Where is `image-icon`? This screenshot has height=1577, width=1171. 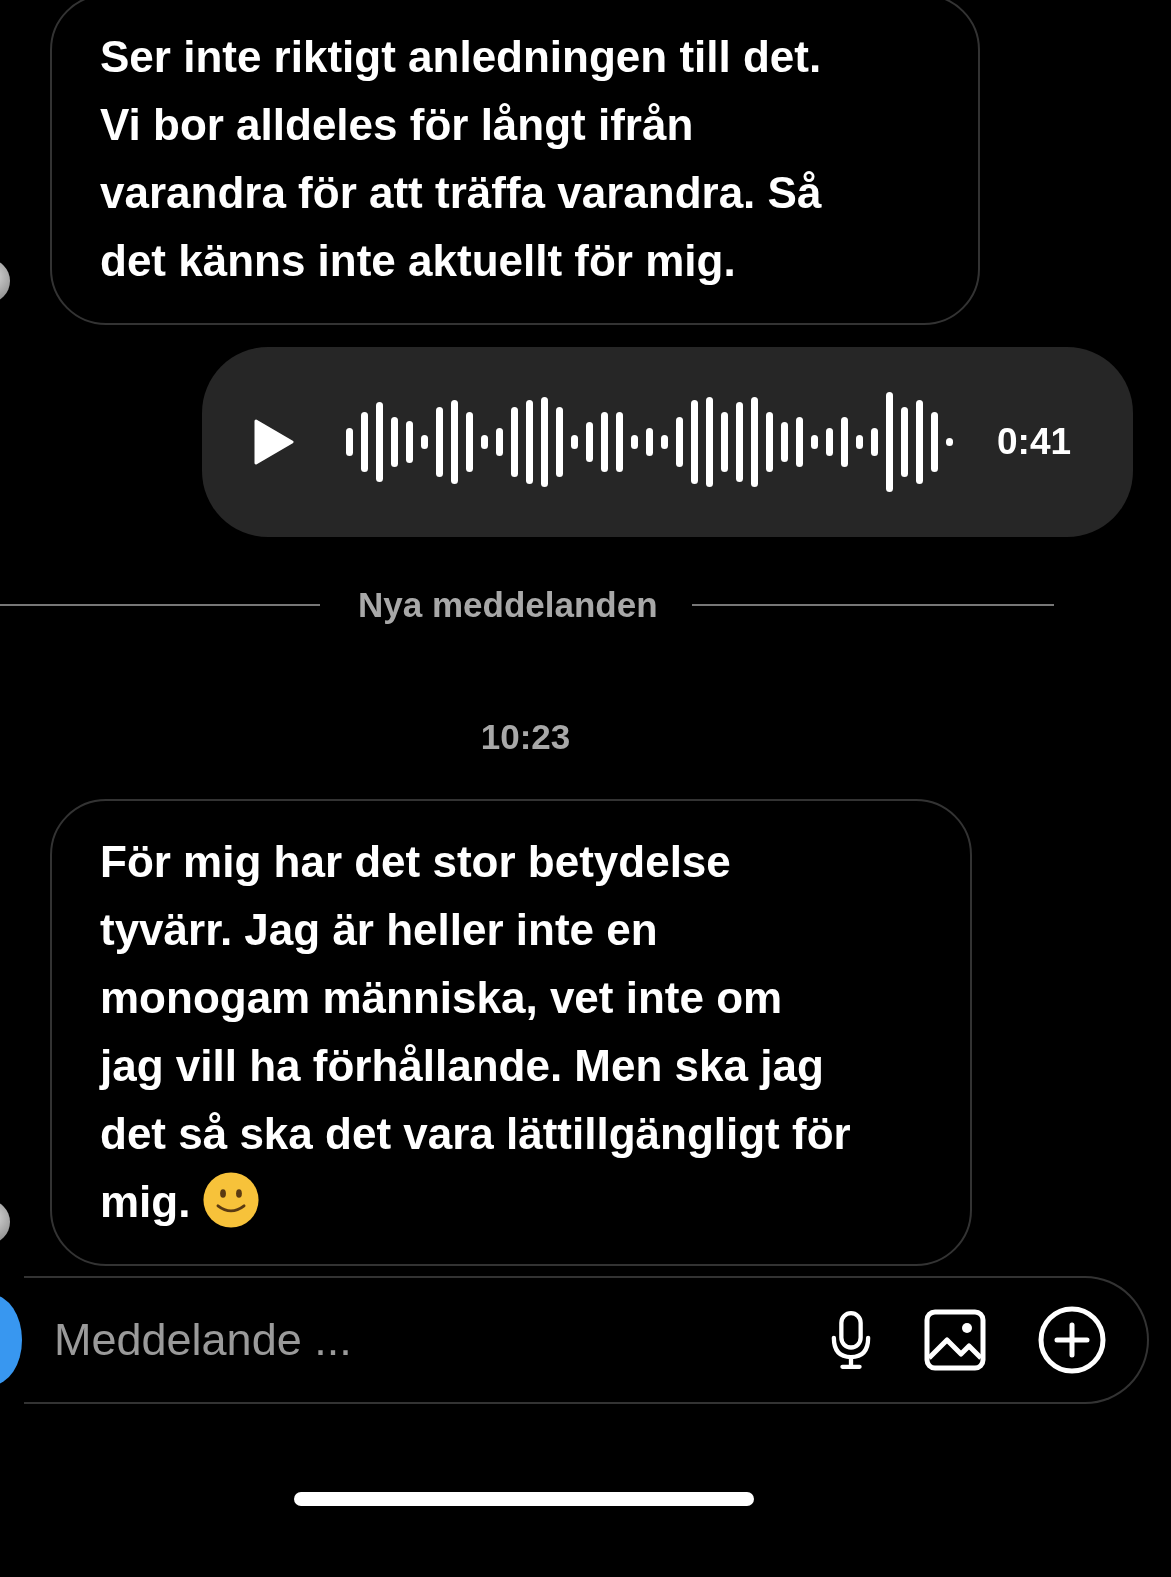 image-icon is located at coordinates (955, 1340).